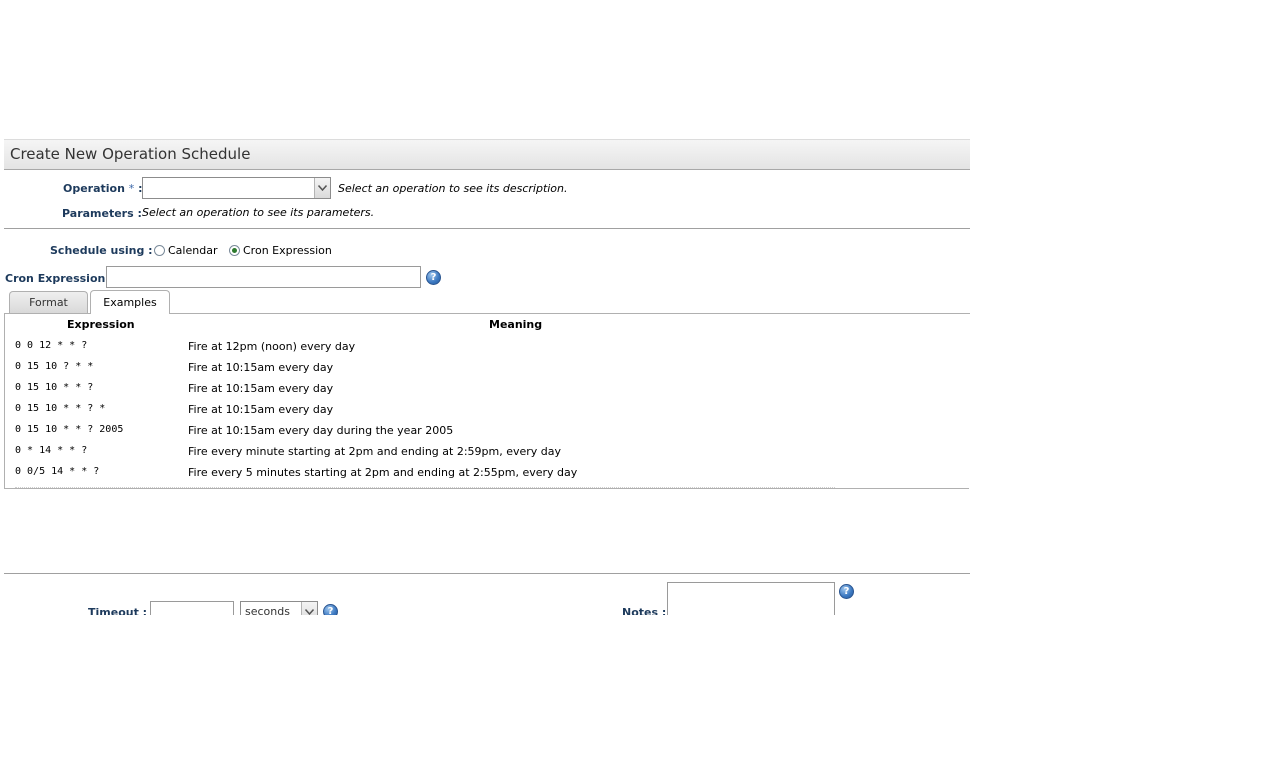  I want to click on operation-select, so click(236, 188).